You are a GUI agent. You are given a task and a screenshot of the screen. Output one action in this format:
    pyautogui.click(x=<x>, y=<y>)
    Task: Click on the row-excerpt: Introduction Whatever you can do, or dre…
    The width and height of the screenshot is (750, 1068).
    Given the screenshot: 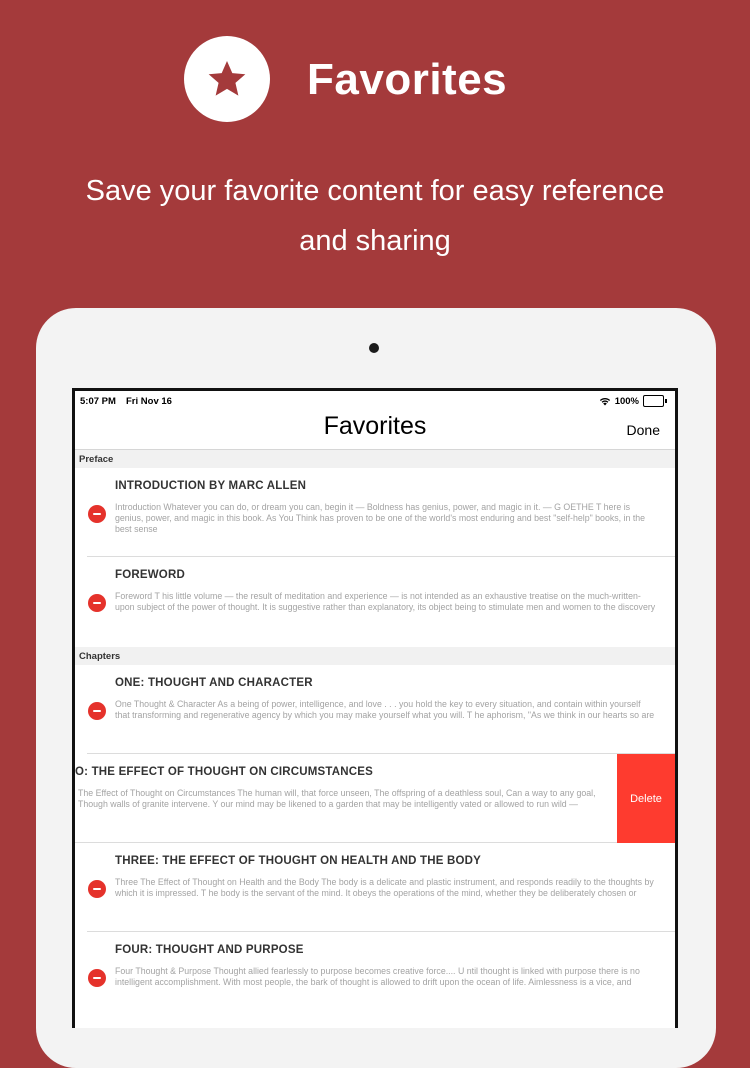 What is the action you would take?
    pyautogui.click(x=380, y=518)
    